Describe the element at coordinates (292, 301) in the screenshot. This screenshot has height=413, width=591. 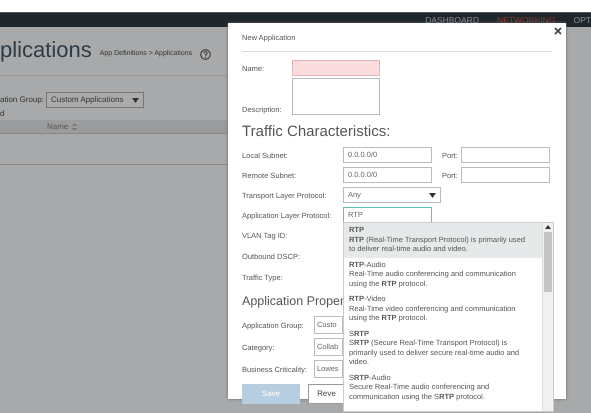
I see `section-heading: Application Proper` at that location.